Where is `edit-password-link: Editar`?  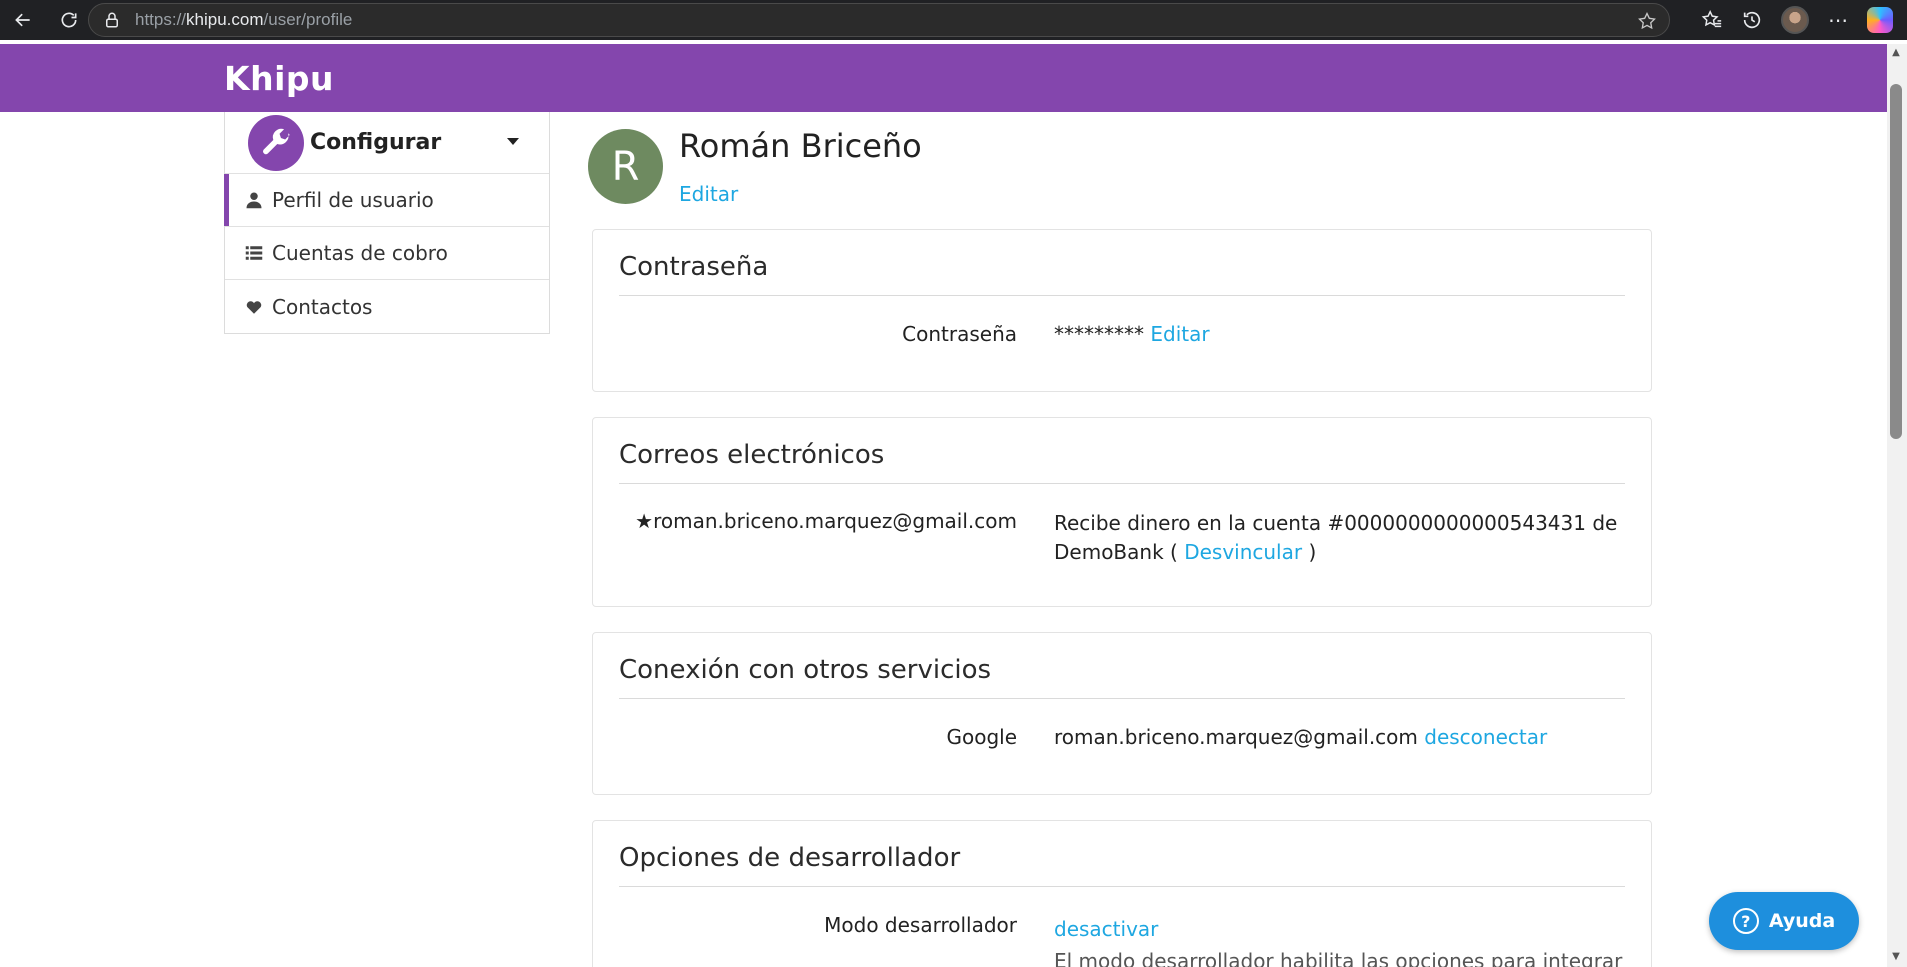 edit-password-link: Editar is located at coordinates (1179, 334).